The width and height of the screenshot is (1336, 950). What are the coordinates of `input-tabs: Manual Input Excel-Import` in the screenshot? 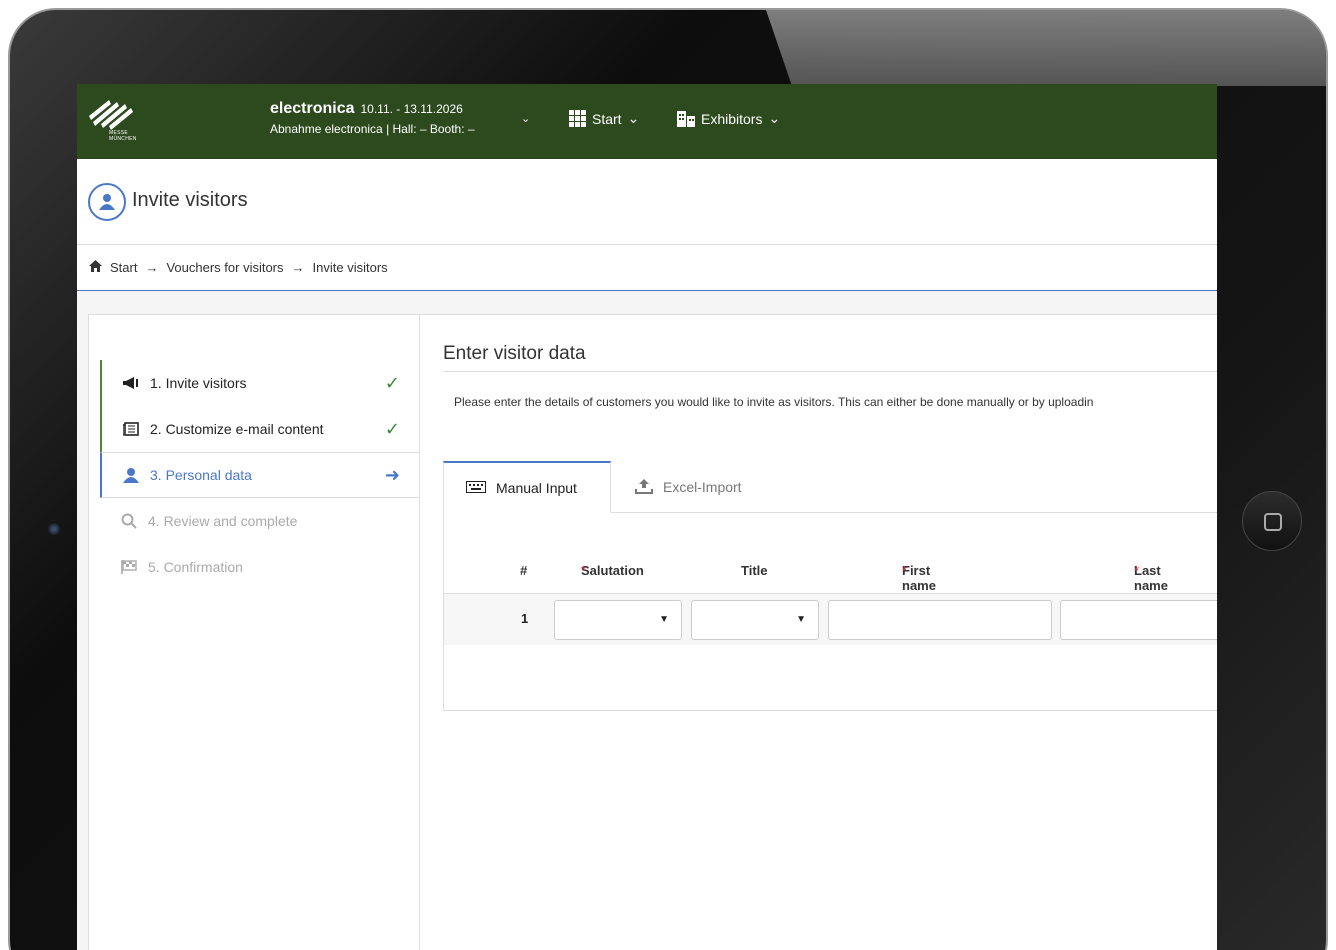 It's located at (830, 487).